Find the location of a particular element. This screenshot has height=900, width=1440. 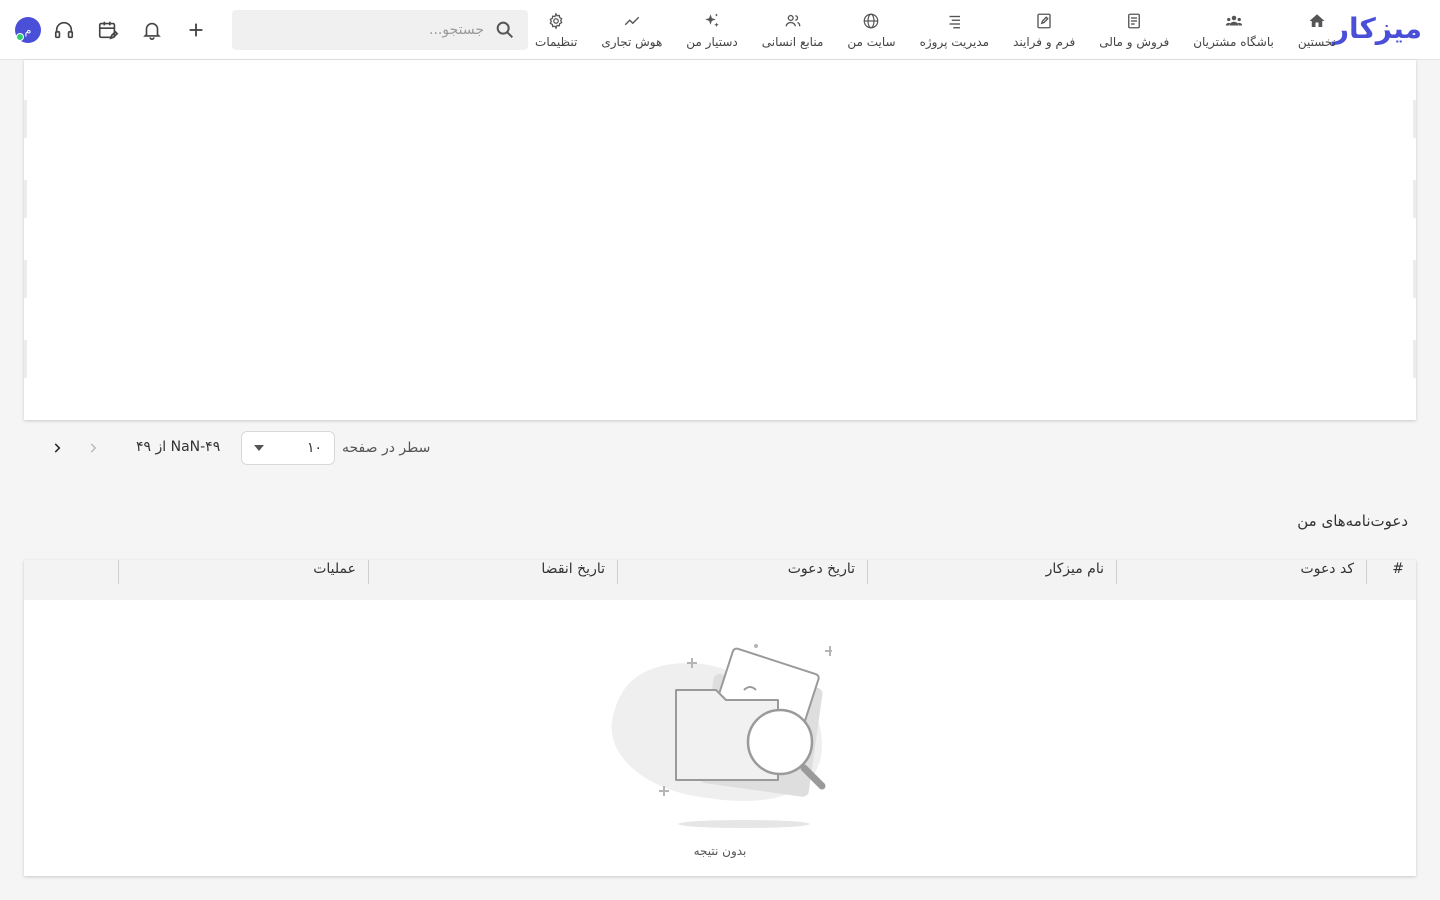

plus-icon is located at coordinates (196, 30).